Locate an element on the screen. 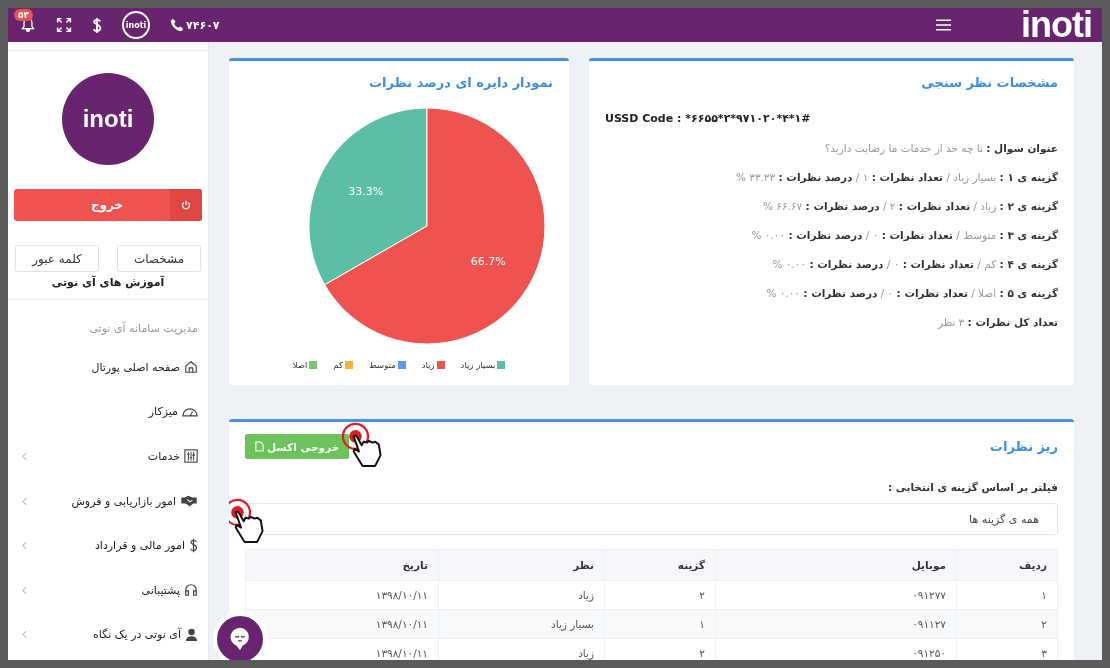 The height and width of the screenshot is (668, 1110). card-title: مشخصات نظر سنجی is located at coordinates (989, 82).